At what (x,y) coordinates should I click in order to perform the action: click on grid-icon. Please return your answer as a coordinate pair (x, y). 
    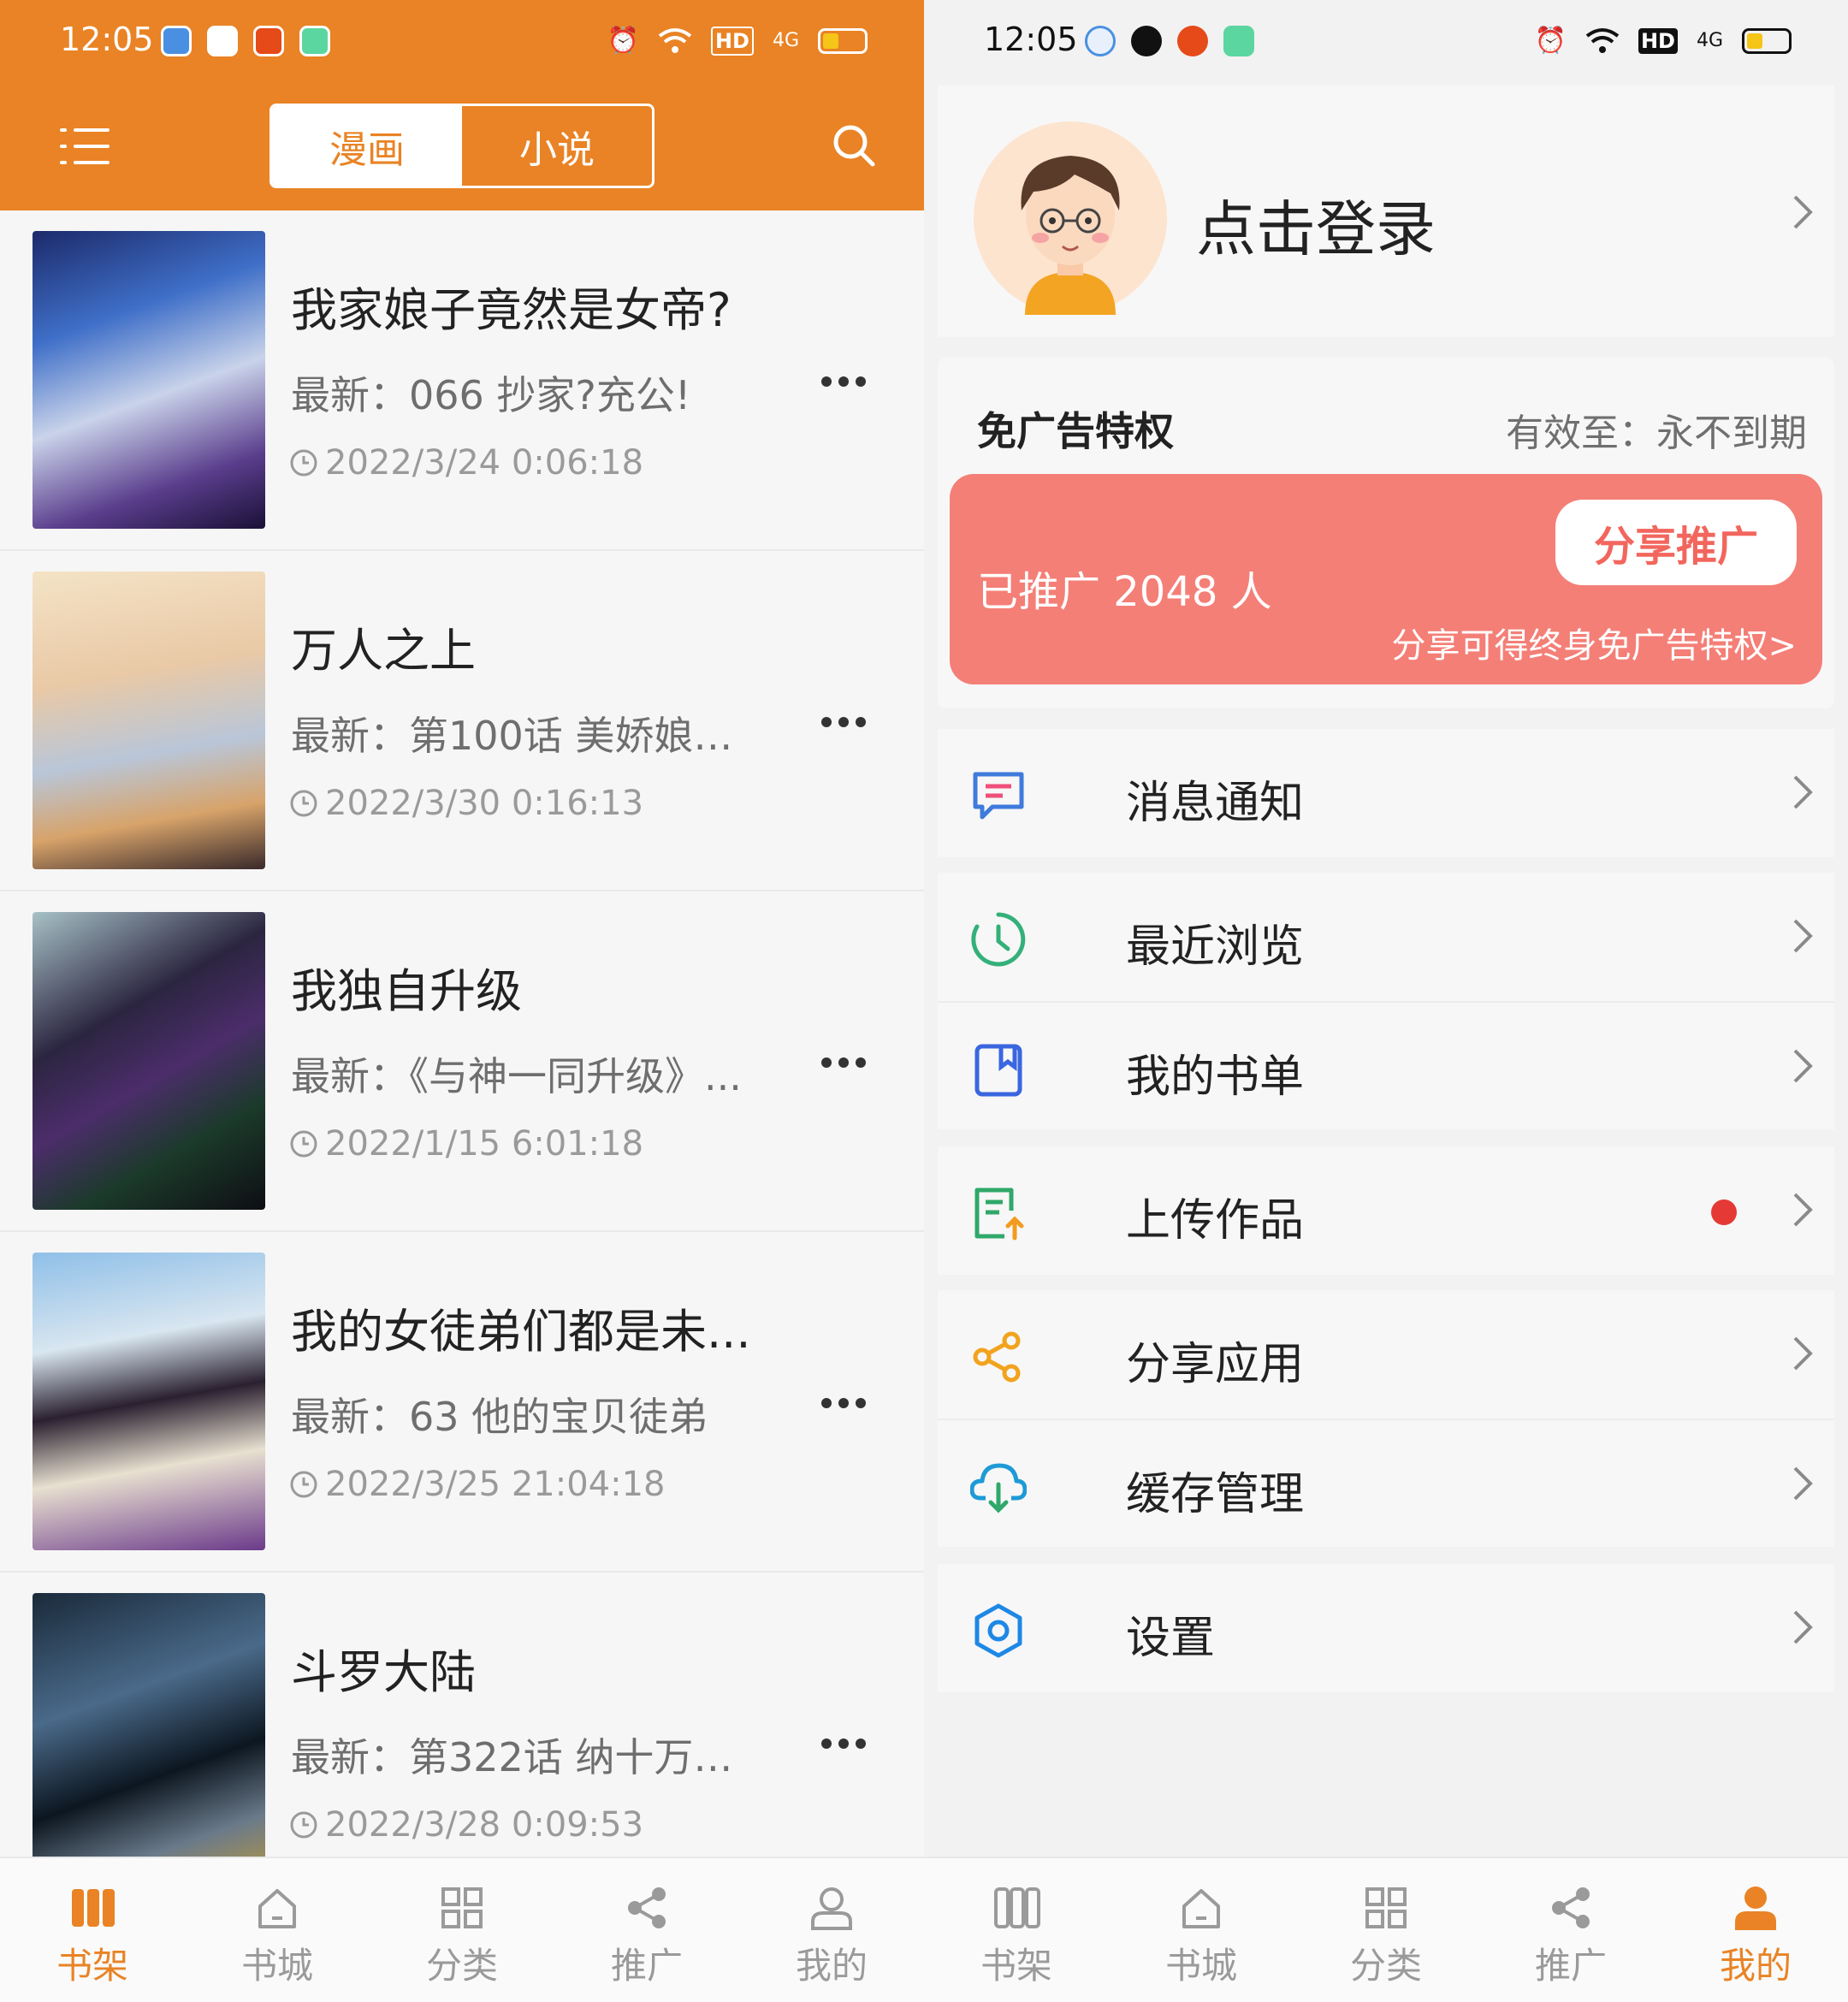
    Looking at the image, I should click on (462, 1907).